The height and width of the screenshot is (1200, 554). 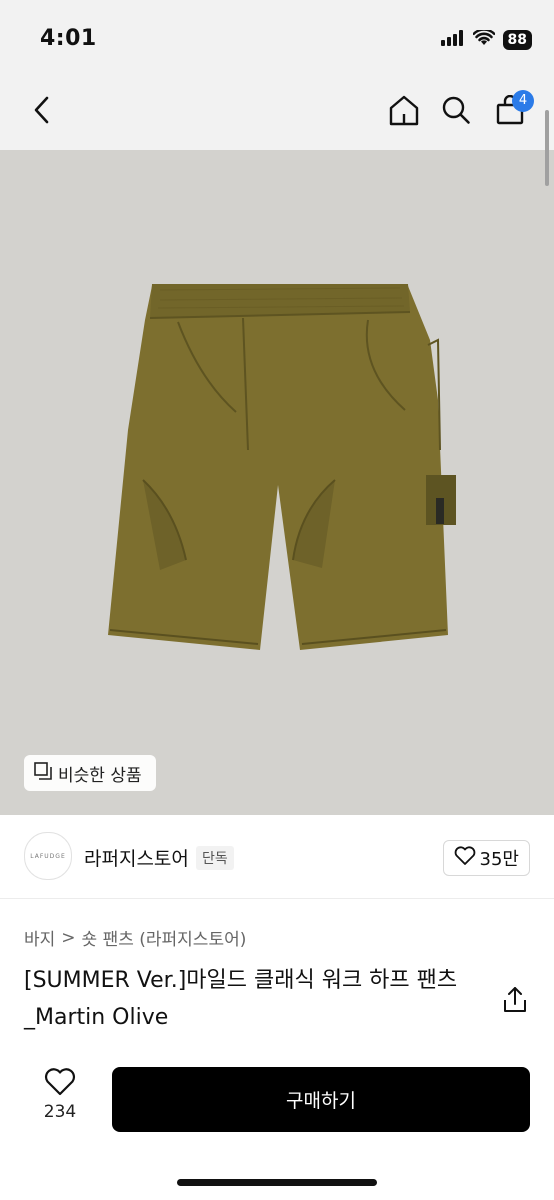 I want to click on share-button, so click(x=515, y=1000).